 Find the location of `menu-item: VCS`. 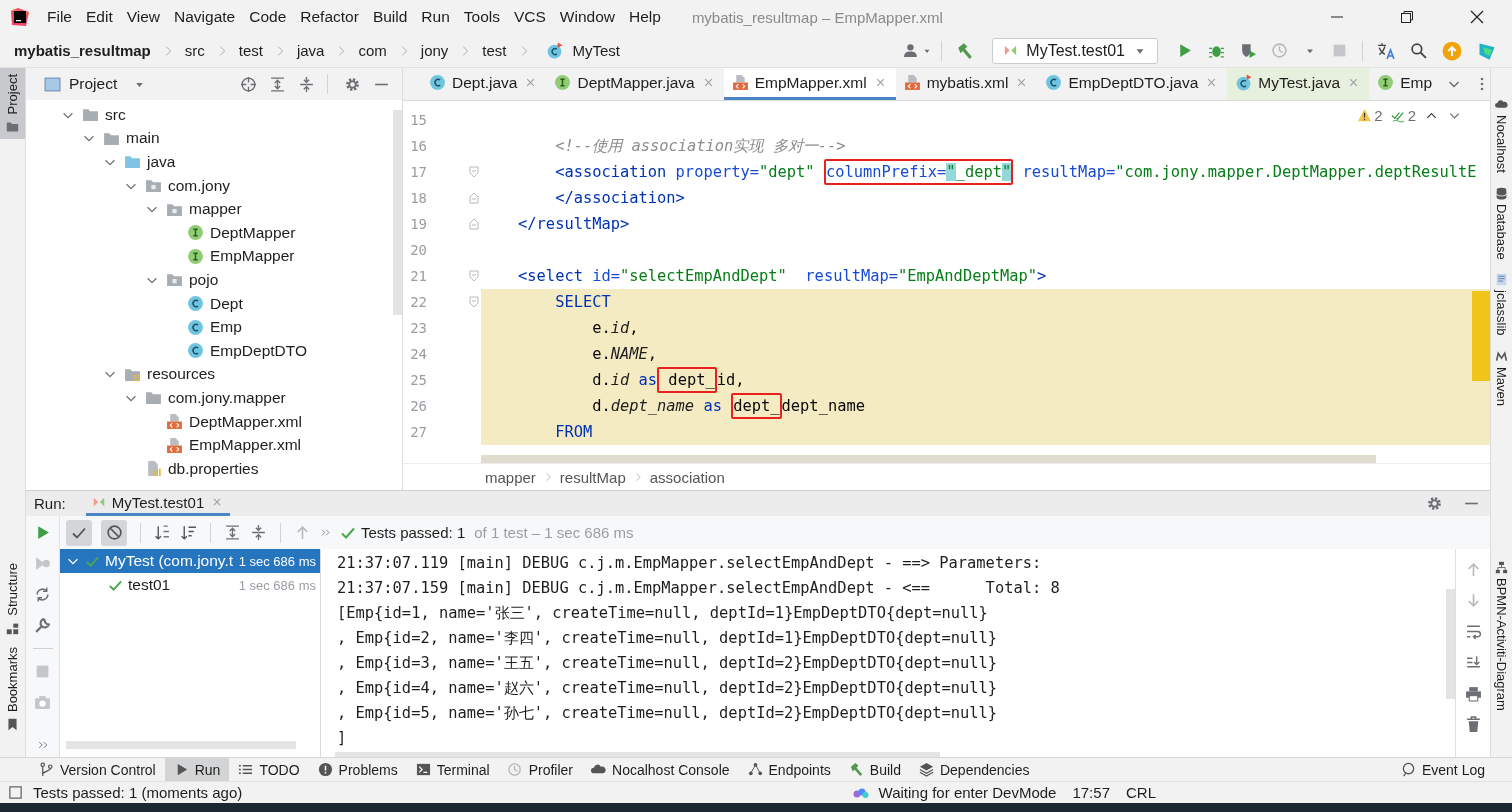

menu-item: VCS is located at coordinates (529, 17).